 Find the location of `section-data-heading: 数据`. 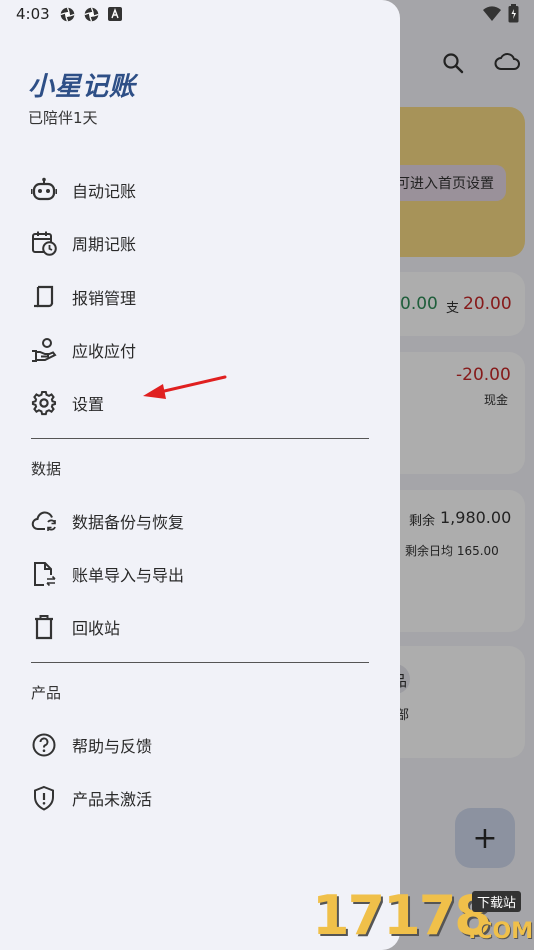

section-data-heading: 数据 is located at coordinates (46, 469).